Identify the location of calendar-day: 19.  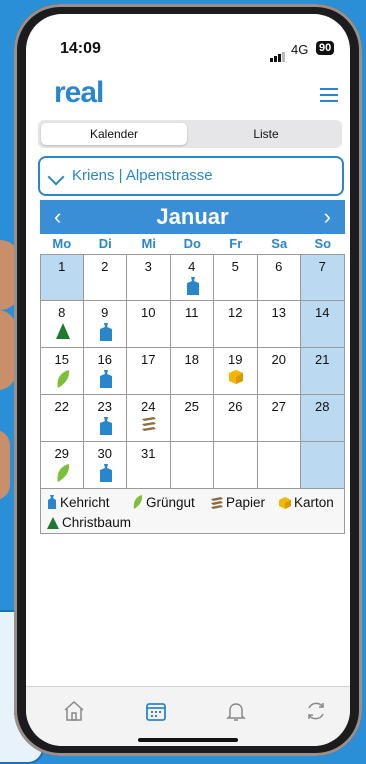
(236, 371).